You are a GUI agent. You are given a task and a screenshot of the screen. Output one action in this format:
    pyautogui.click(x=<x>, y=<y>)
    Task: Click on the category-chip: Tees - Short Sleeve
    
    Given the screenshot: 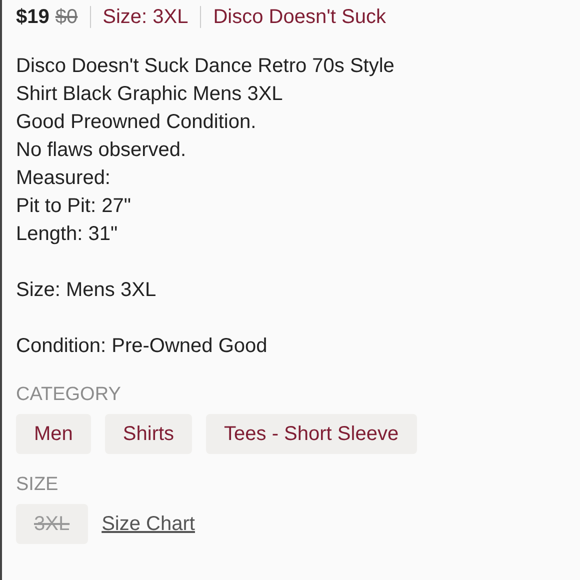 What is the action you would take?
    pyautogui.click(x=311, y=434)
    